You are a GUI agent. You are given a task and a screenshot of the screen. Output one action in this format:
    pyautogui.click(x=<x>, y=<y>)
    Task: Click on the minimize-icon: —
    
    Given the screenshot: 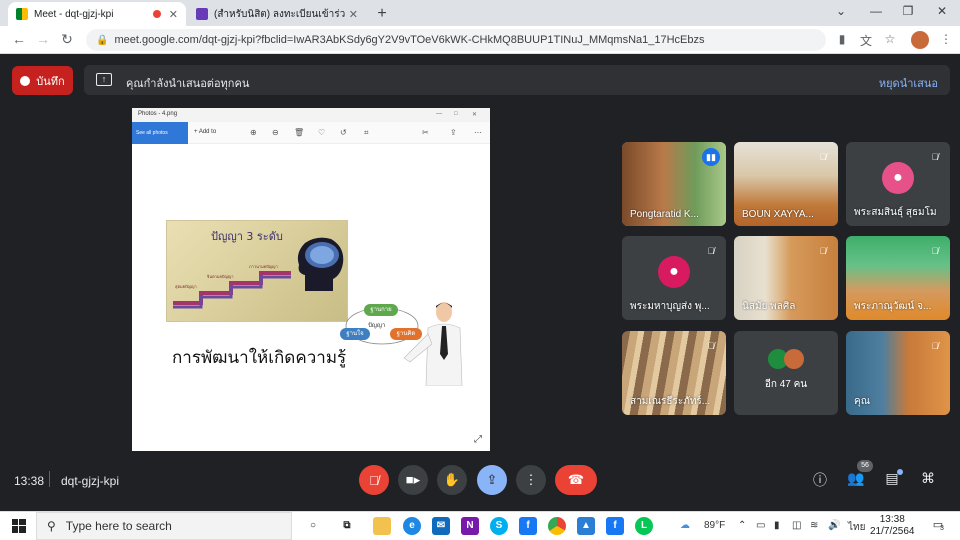 What is the action you would take?
    pyautogui.click(x=876, y=11)
    